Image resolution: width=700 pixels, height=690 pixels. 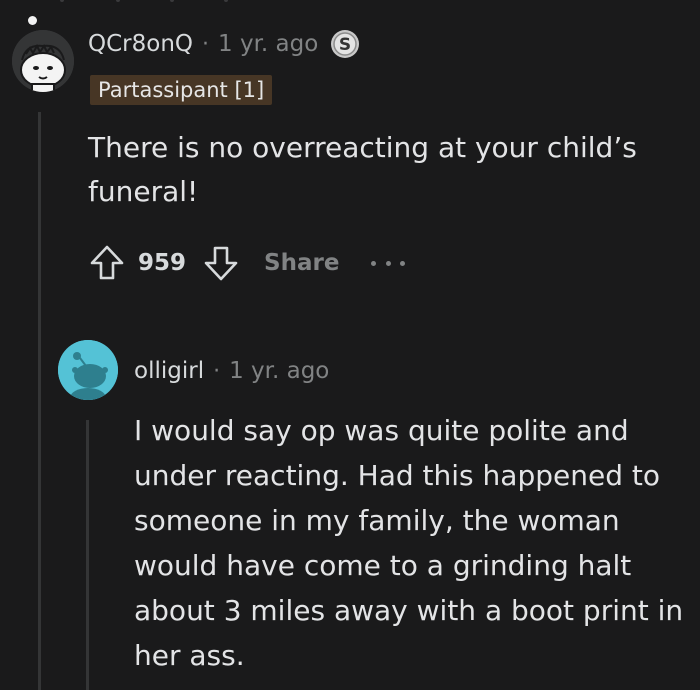 What do you see at coordinates (162, 263) in the screenshot?
I see `vote-score: 959` at bounding box center [162, 263].